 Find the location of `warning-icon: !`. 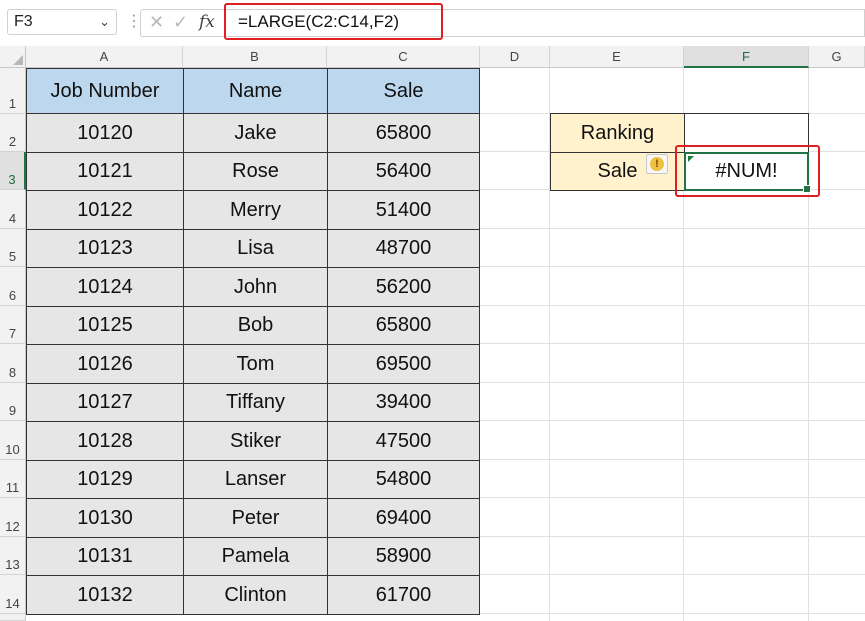

warning-icon: ! is located at coordinates (657, 164).